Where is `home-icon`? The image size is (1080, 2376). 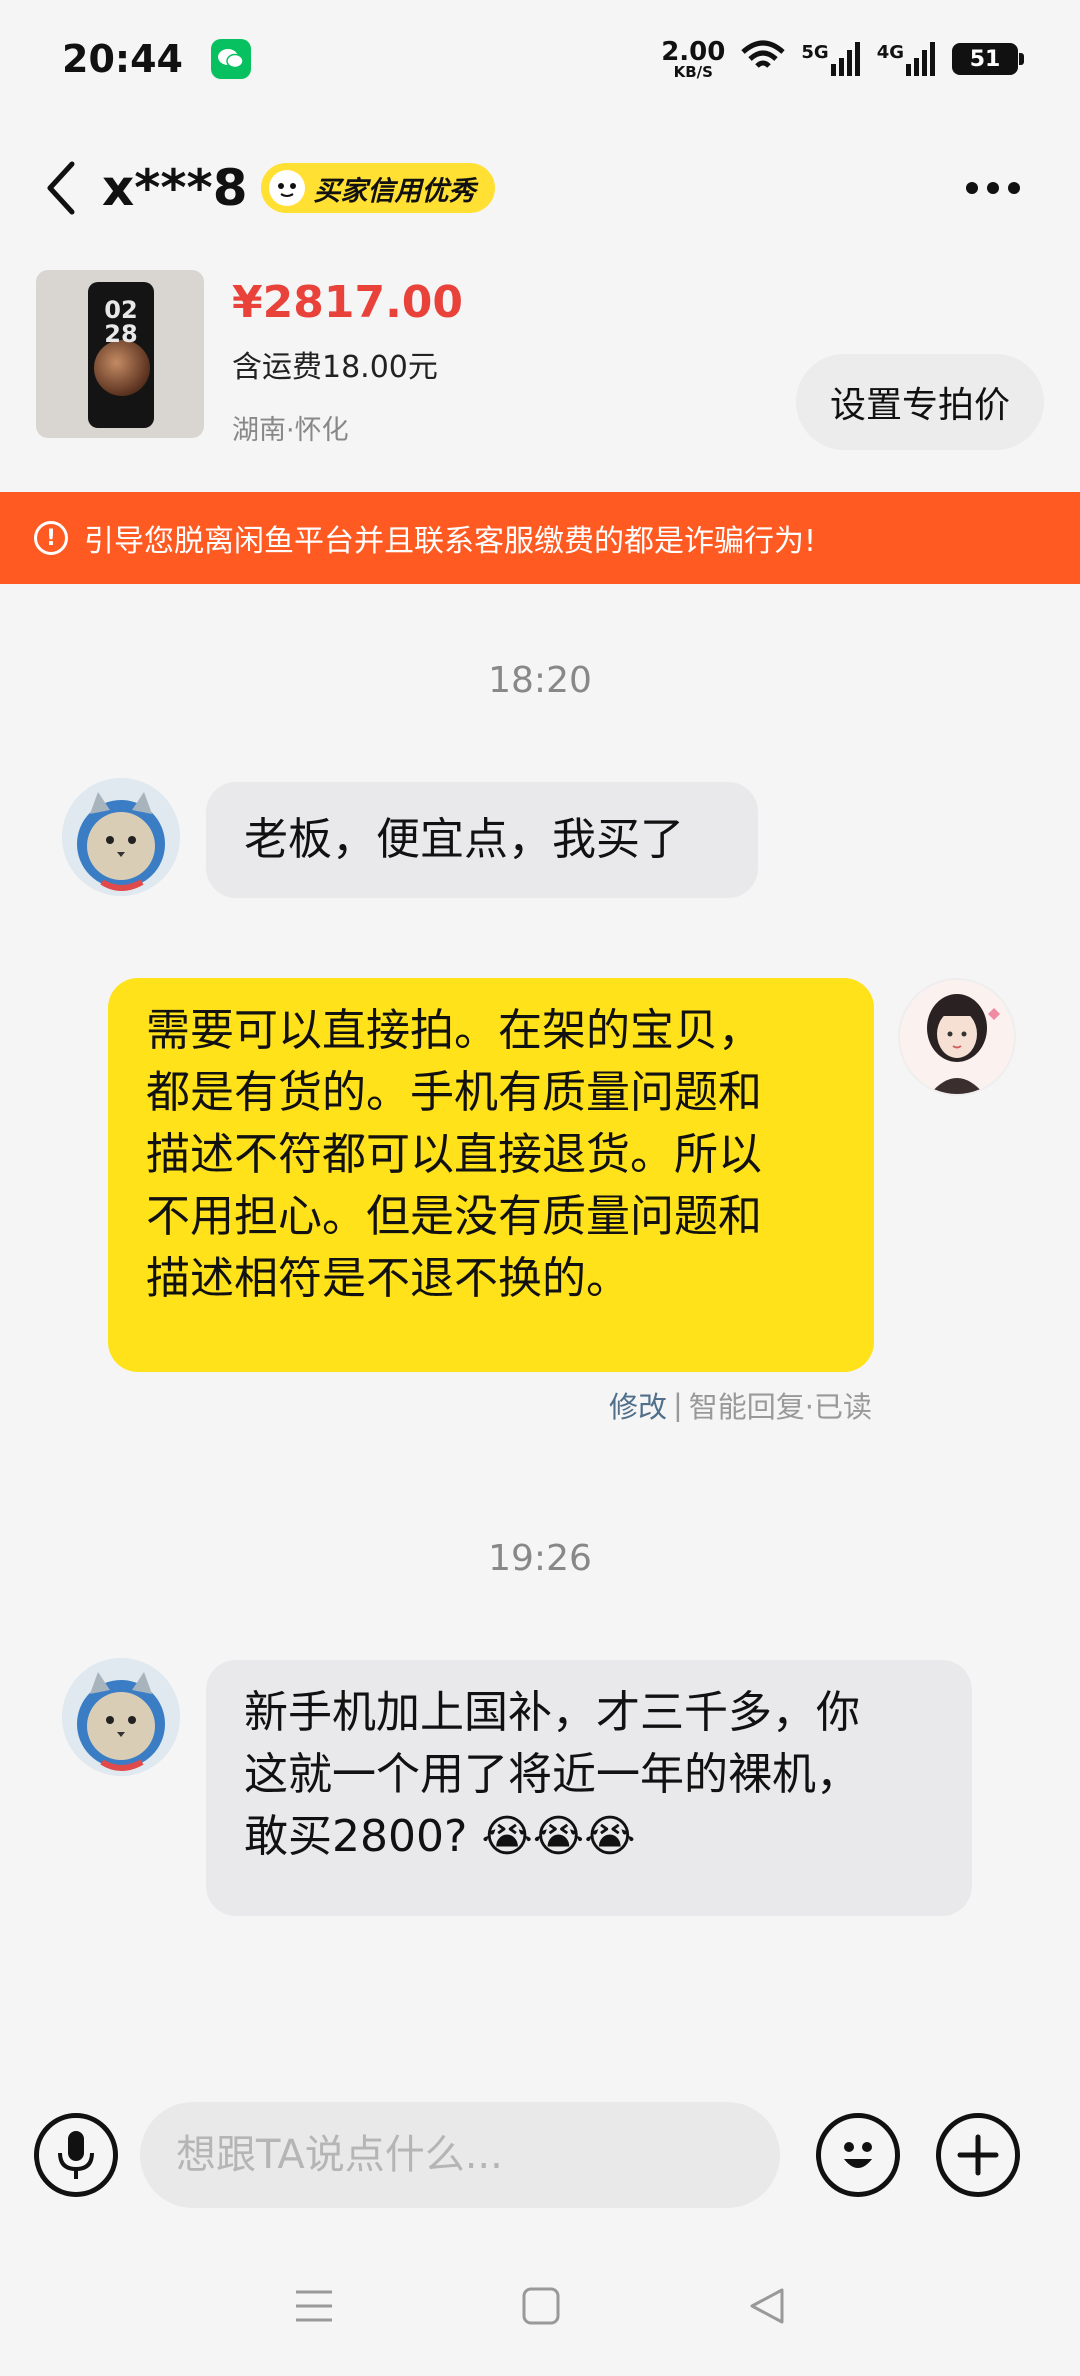 home-icon is located at coordinates (541, 2308).